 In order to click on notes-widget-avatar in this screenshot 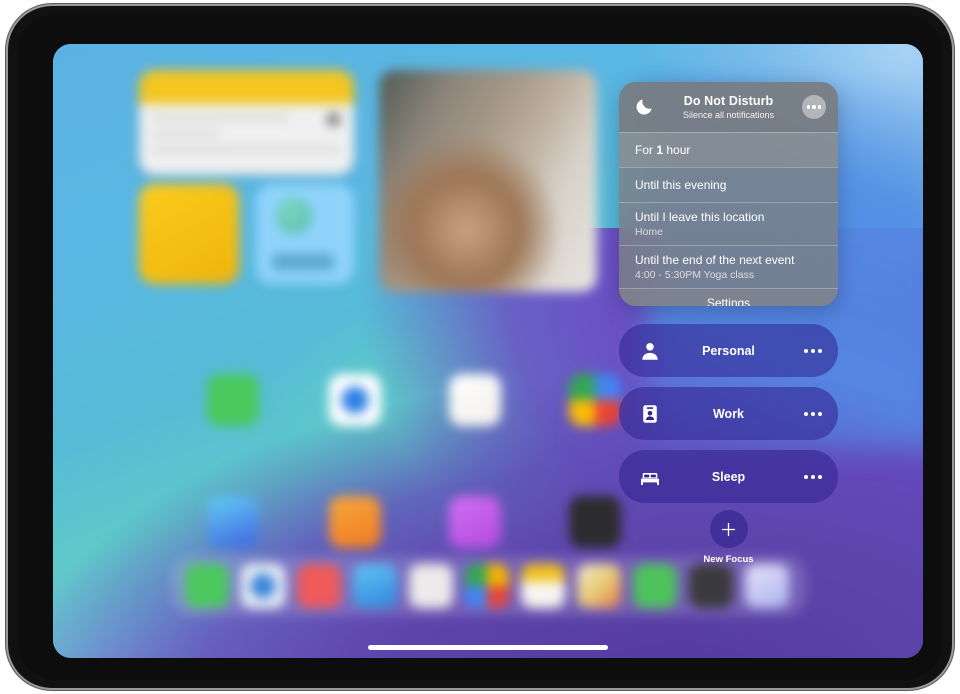, I will do `click(333, 119)`.